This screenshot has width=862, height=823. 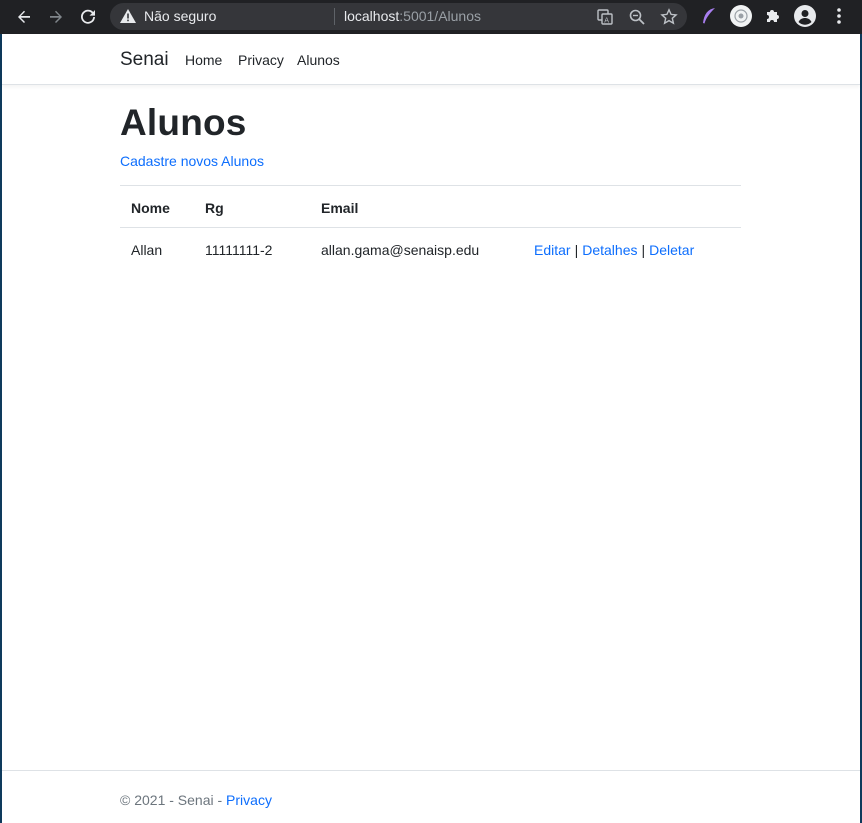 I want to click on warning-icon, so click(x=128, y=18).